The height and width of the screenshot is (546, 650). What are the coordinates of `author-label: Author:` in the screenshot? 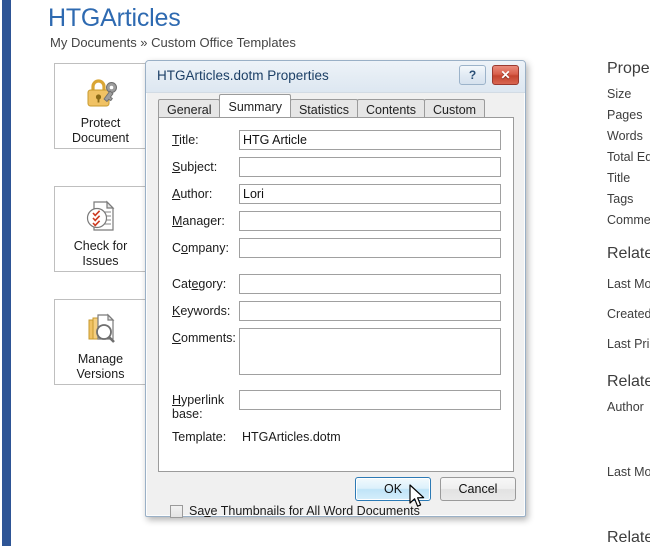 It's located at (192, 194).